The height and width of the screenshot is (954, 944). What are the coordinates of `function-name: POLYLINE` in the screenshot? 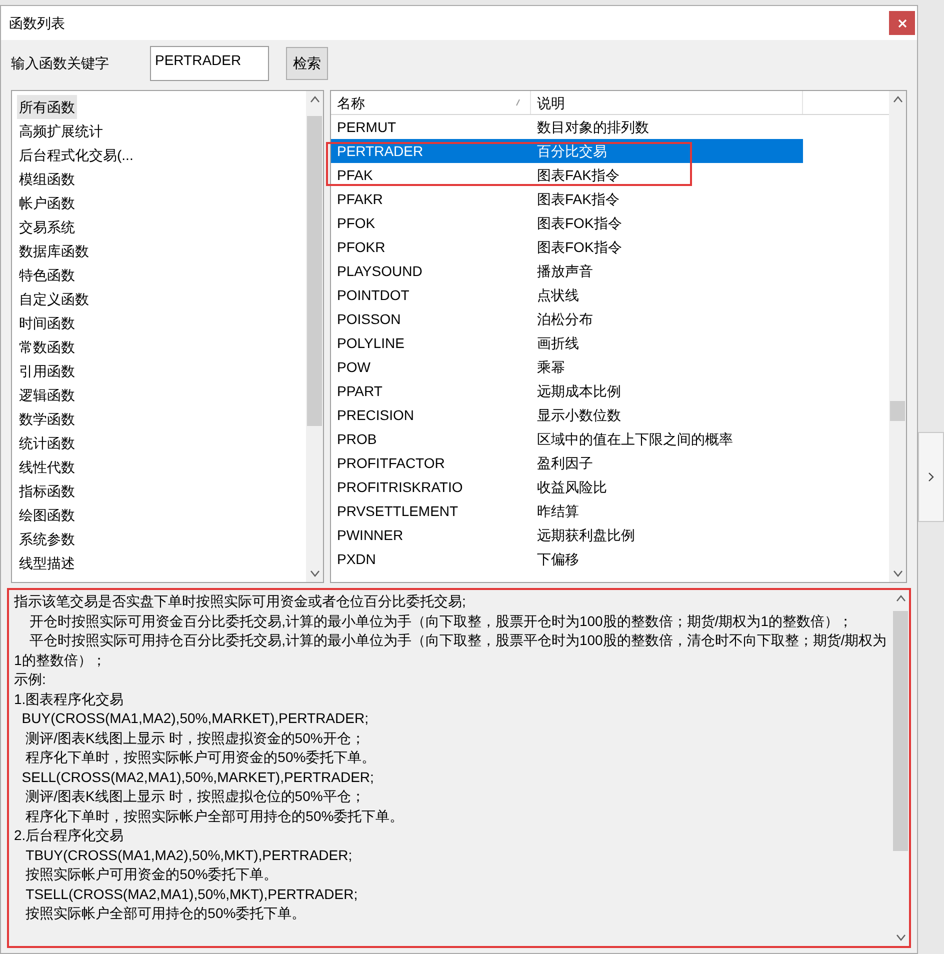 It's located at (371, 343).